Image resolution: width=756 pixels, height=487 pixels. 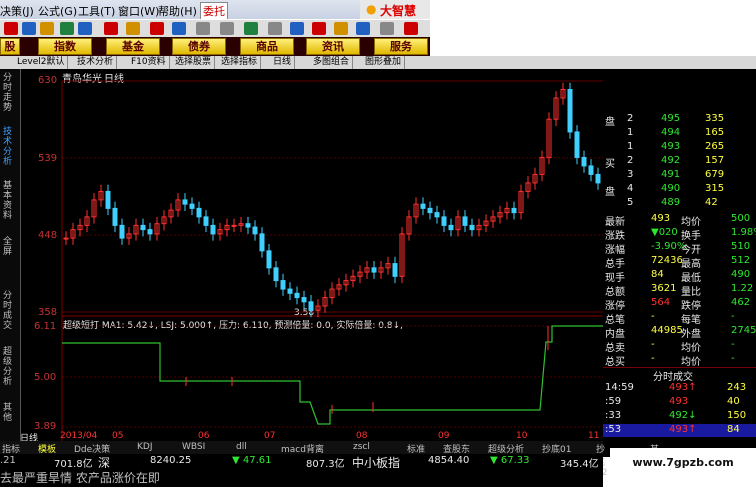 I want to click on orderbook-volume: 315, so click(x=715, y=188).